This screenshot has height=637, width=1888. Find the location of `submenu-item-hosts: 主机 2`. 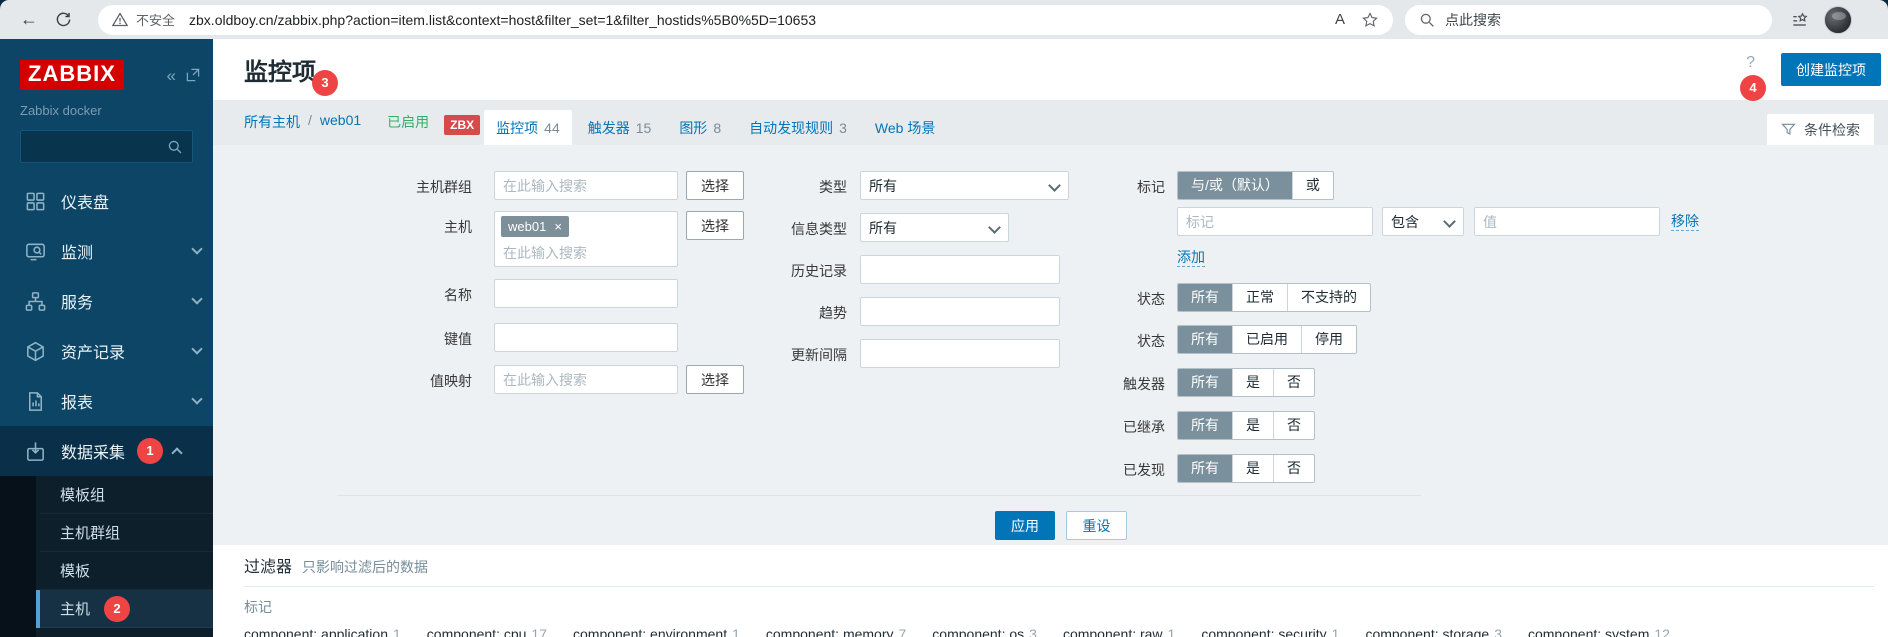

submenu-item-hosts: 主机 2 is located at coordinates (106, 609).